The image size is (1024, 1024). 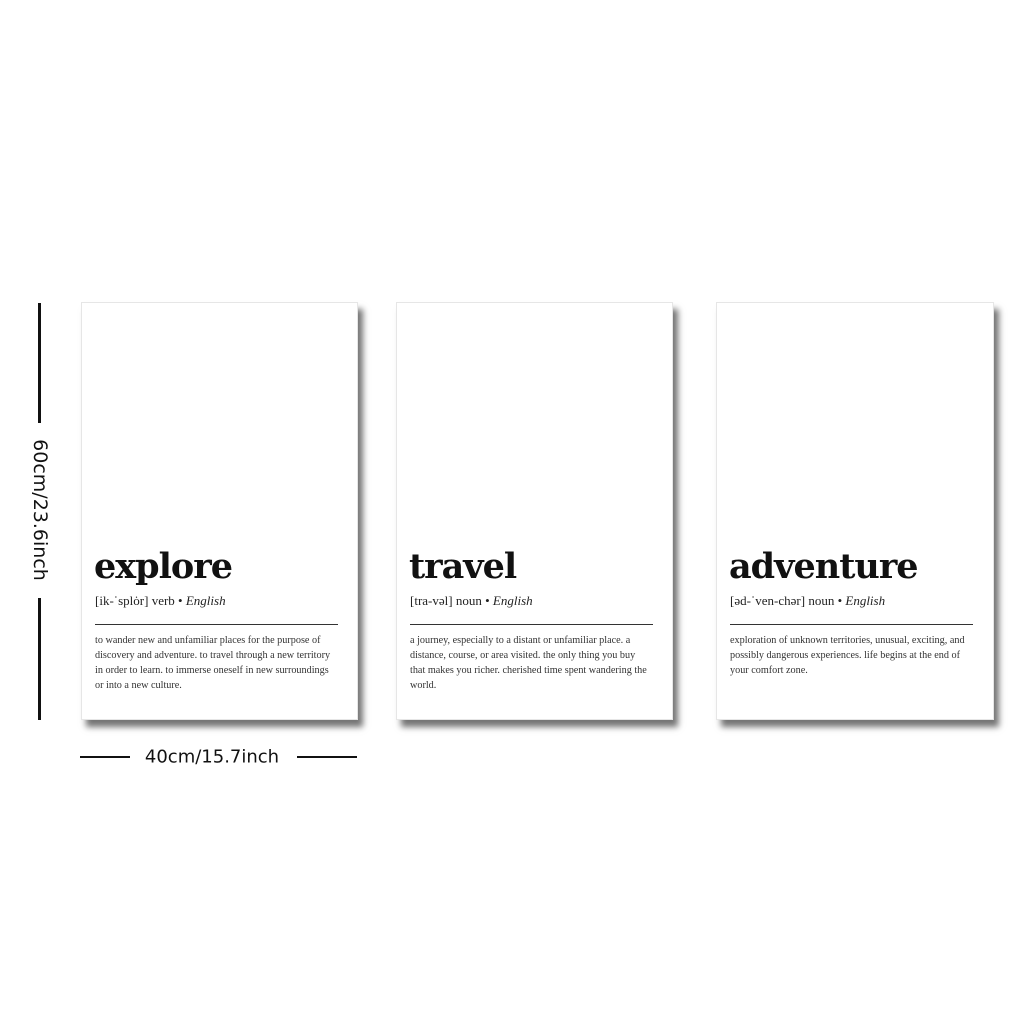 I want to click on width-dimension-label: 40cm/15.7inch, so click(x=212, y=757).